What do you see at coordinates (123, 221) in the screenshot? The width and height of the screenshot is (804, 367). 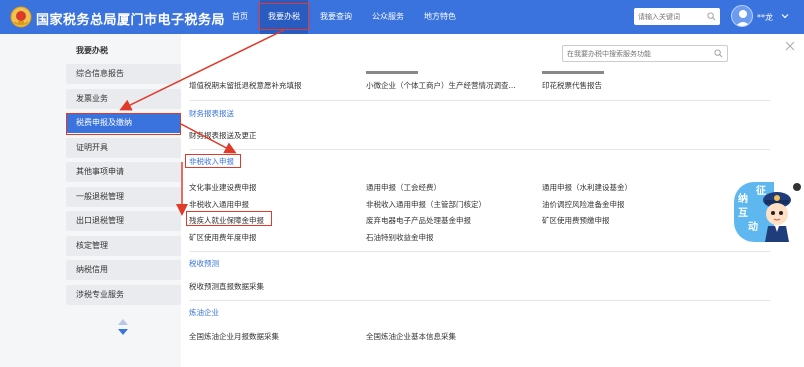 I see `sidebar-item-export-refund: 出口退税管理` at bounding box center [123, 221].